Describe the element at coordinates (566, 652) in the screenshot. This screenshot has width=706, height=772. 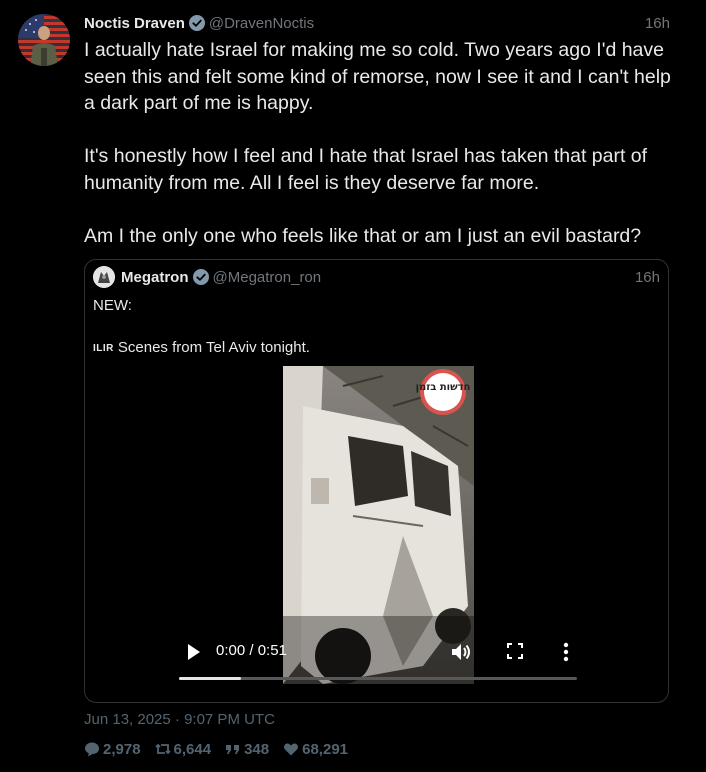
I see `more-options-icon` at that location.